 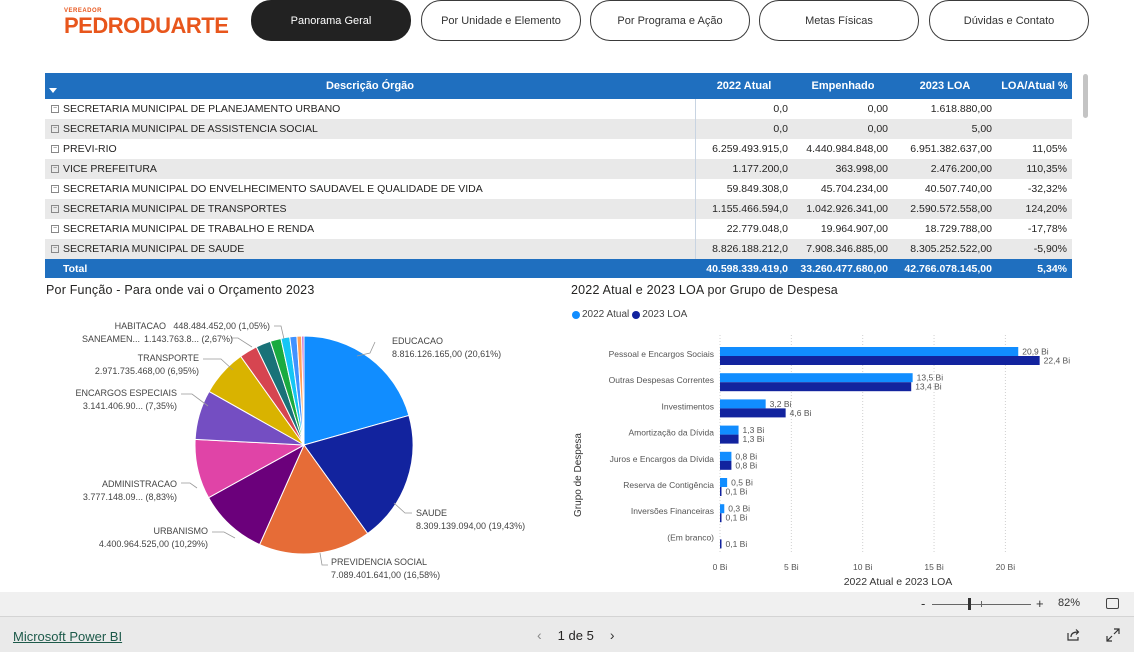 What do you see at coordinates (221, 326) in the screenshot?
I see `pie-value-habitacao: 448.484.452,00 (1,05%)` at bounding box center [221, 326].